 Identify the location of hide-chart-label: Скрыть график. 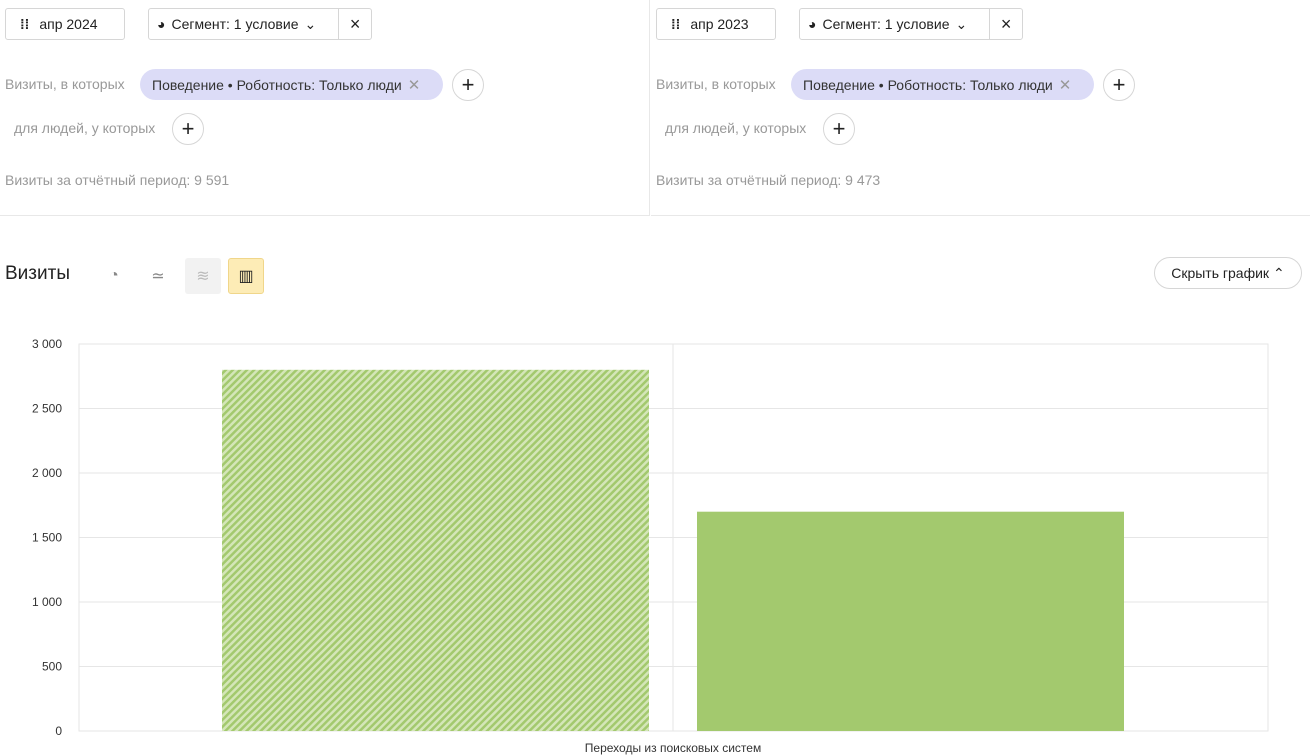
(1220, 273).